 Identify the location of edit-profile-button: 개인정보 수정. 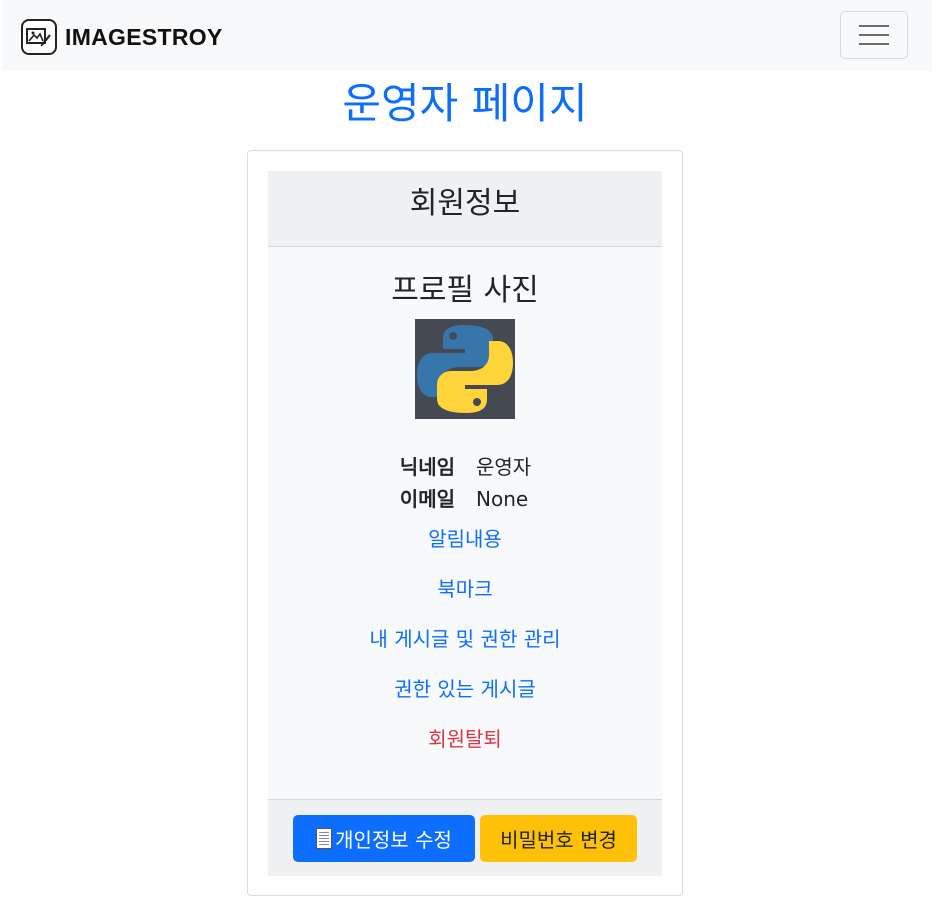
(384, 838).